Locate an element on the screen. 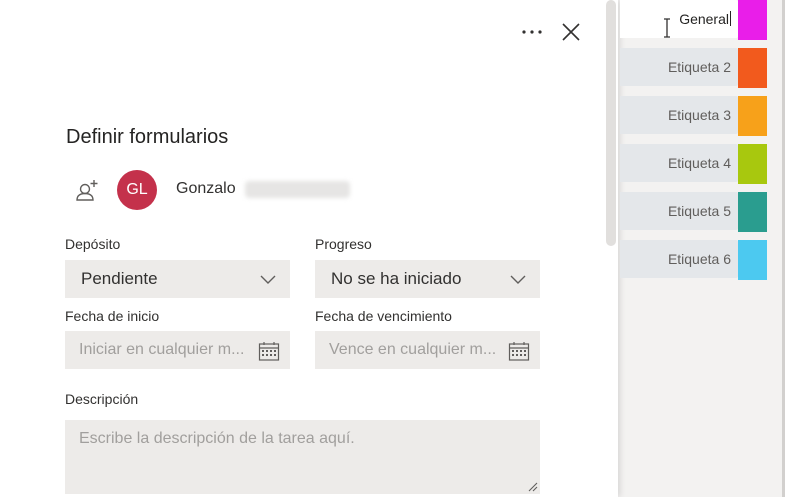  text-cursor-icon is located at coordinates (667, 28).